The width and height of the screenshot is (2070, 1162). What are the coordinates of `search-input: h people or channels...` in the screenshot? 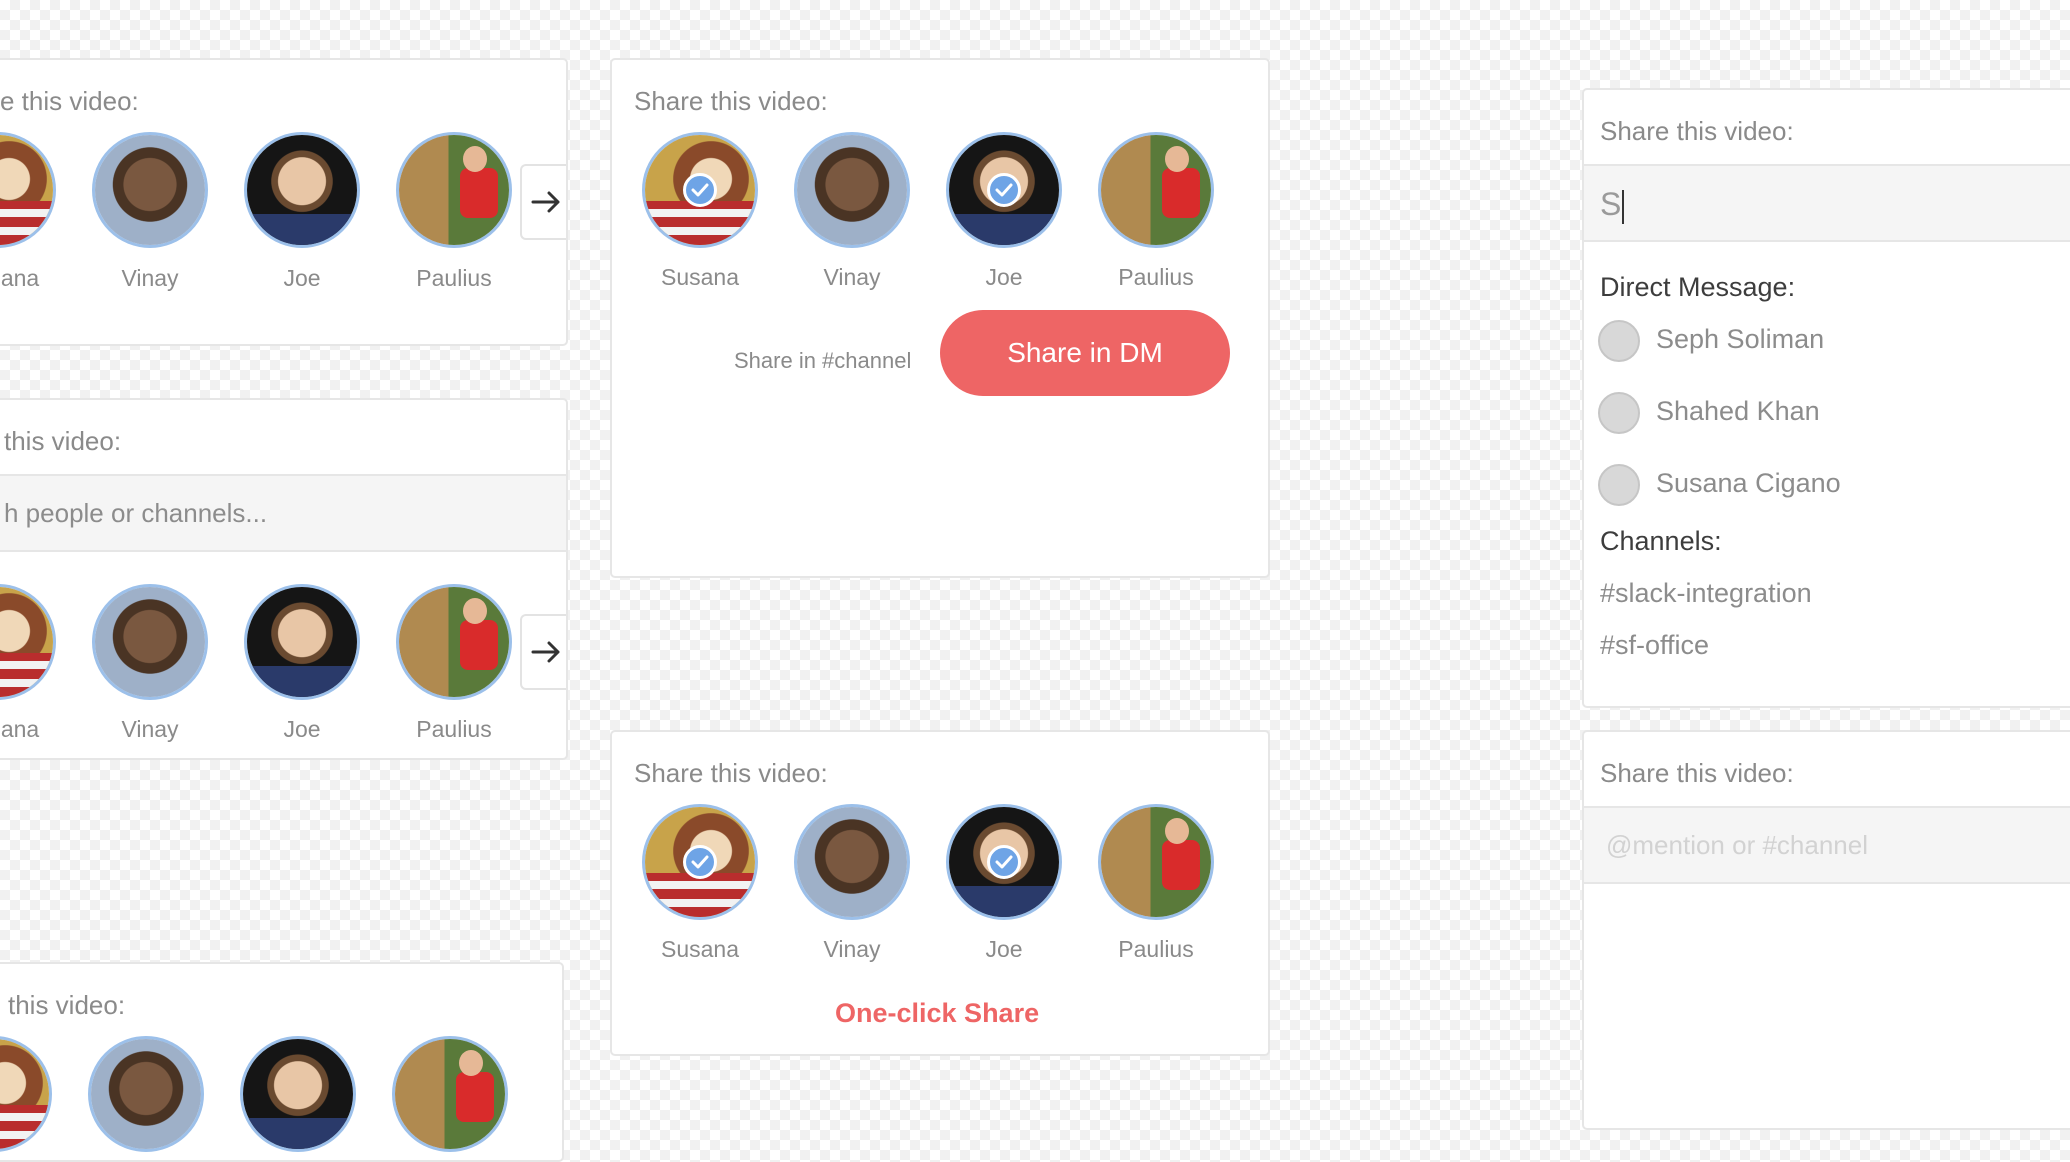 It's located at (283, 513).